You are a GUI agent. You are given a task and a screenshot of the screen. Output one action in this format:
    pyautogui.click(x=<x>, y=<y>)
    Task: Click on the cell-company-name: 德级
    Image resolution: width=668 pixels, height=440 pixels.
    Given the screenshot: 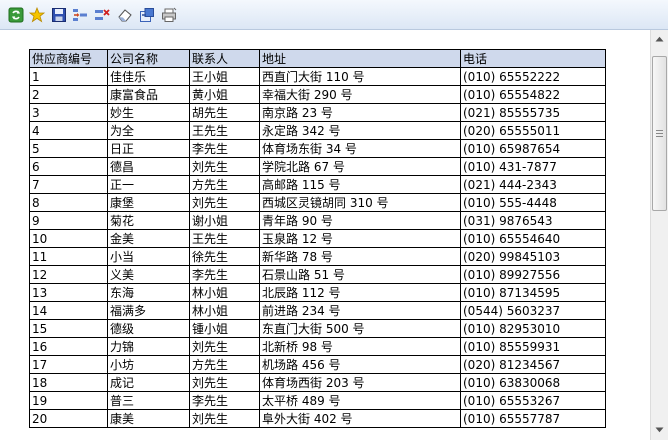 What is the action you would take?
    pyautogui.click(x=148, y=328)
    